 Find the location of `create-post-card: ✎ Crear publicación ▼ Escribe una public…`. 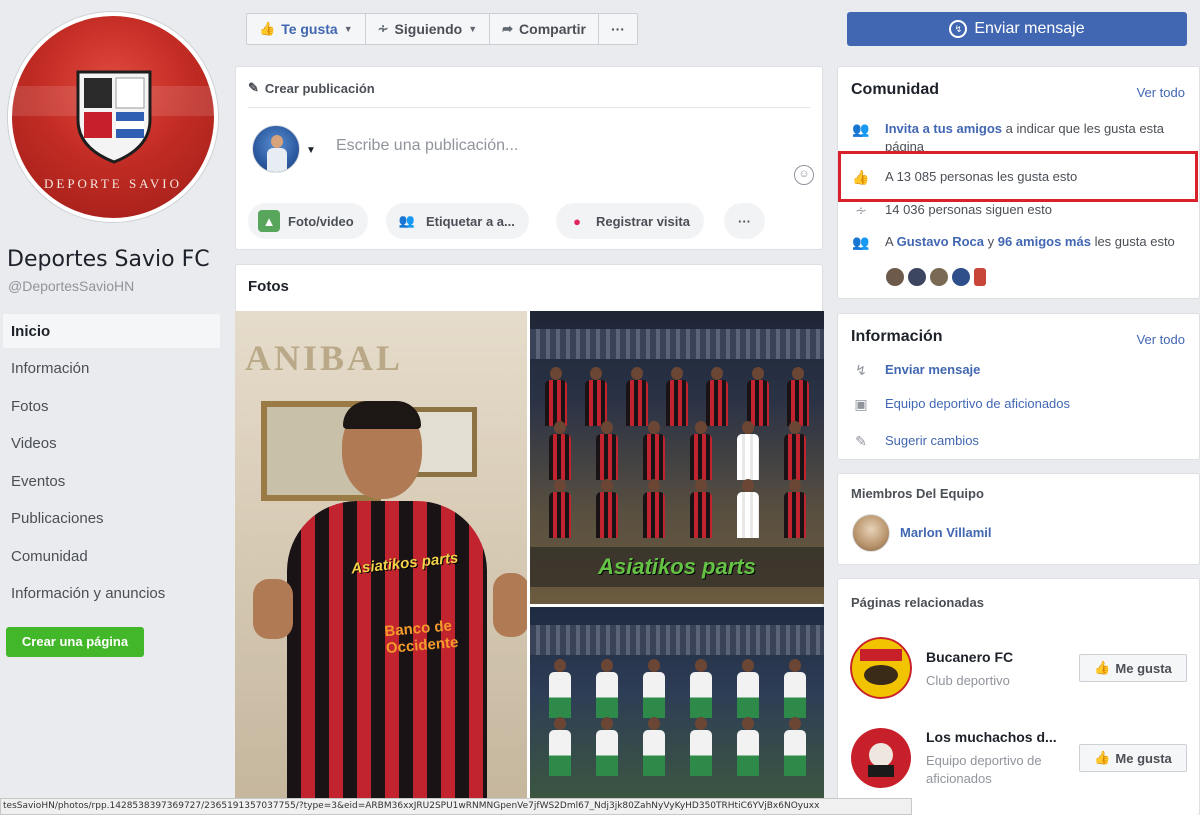

create-post-card: ✎ Crear publicación ▼ Escribe una public… is located at coordinates (529, 158).